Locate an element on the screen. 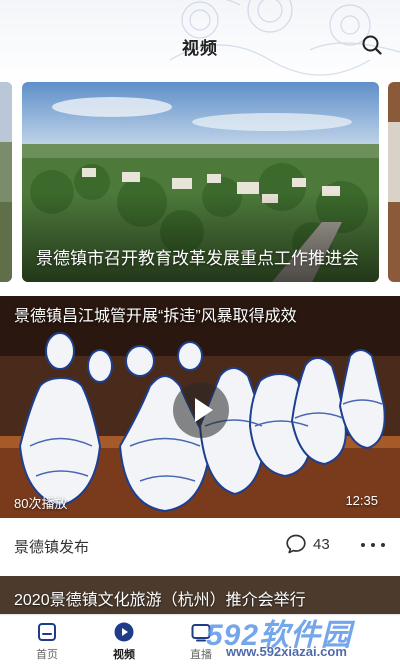 Image resolution: width=400 pixels, height=666 pixels. banner-next-peek is located at coordinates (394, 182).